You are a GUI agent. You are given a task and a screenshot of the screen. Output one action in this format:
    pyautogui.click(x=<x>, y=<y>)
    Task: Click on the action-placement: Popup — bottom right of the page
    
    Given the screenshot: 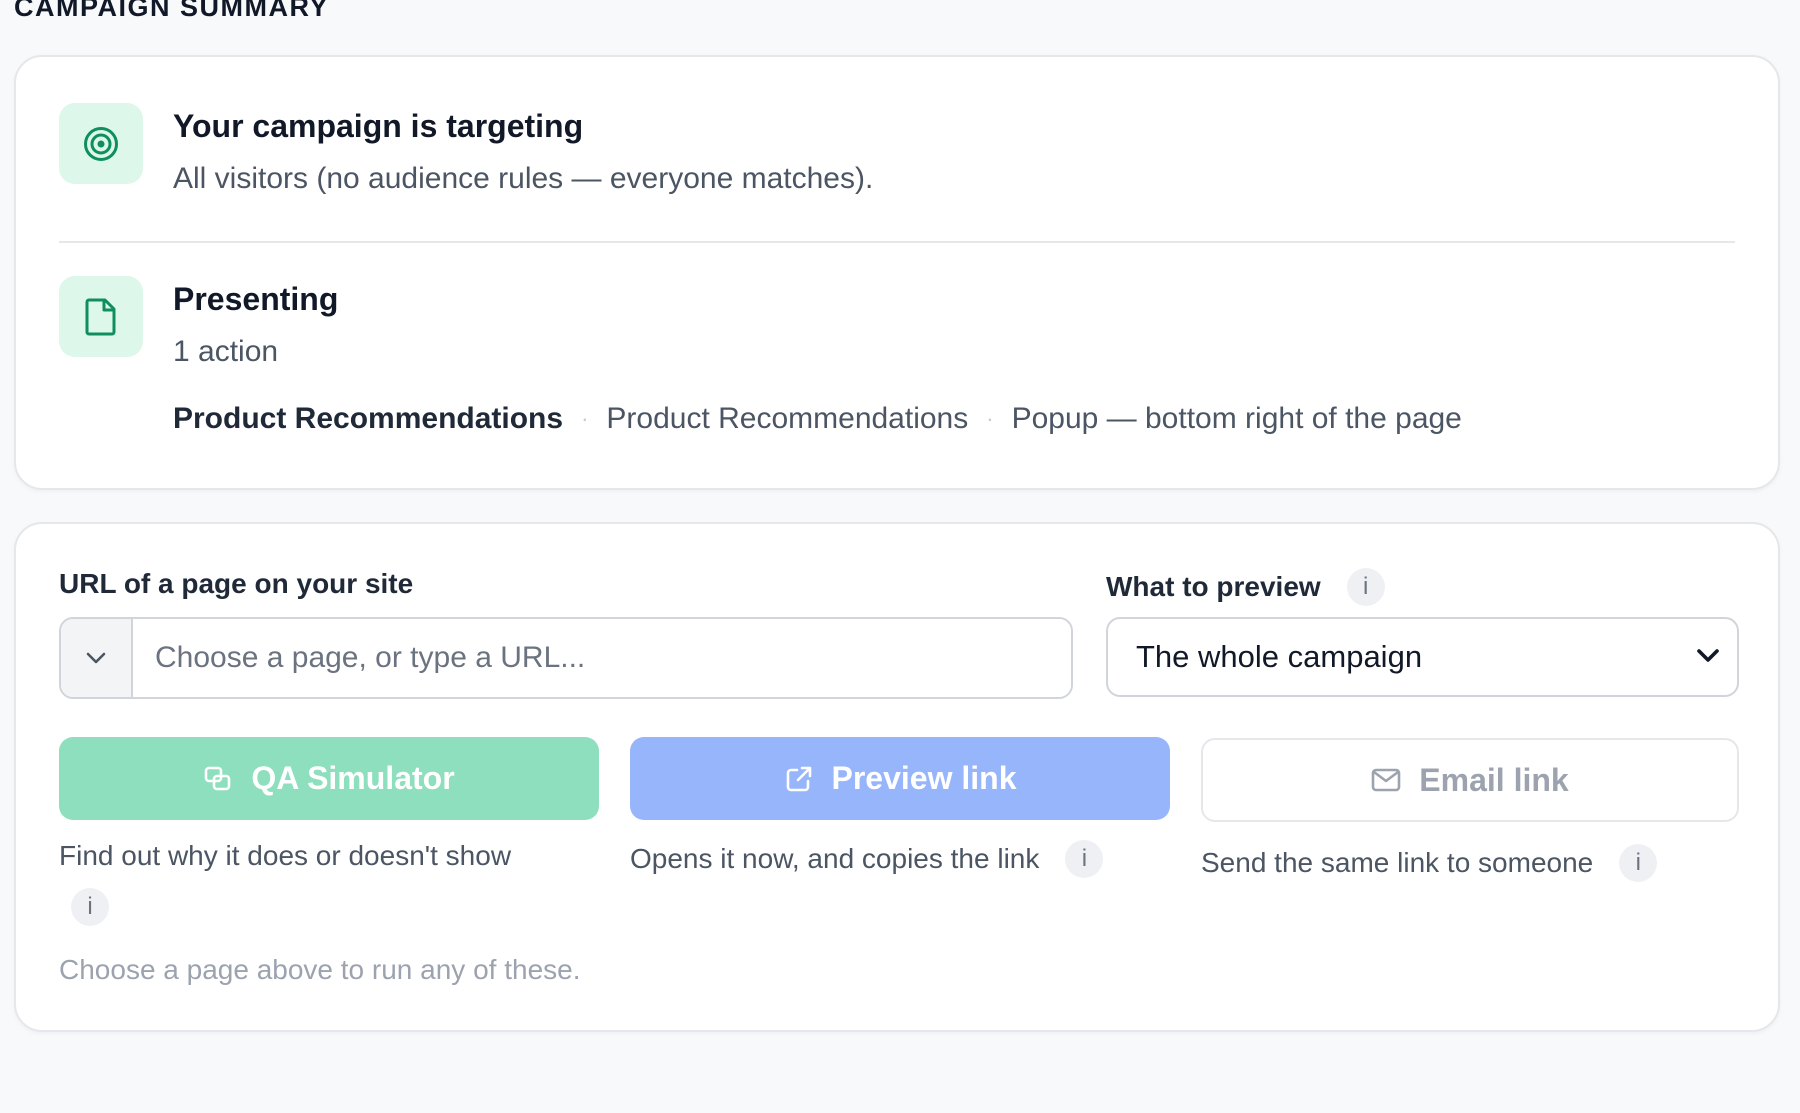 What is the action you would take?
    pyautogui.click(x=1236, y=418)
    